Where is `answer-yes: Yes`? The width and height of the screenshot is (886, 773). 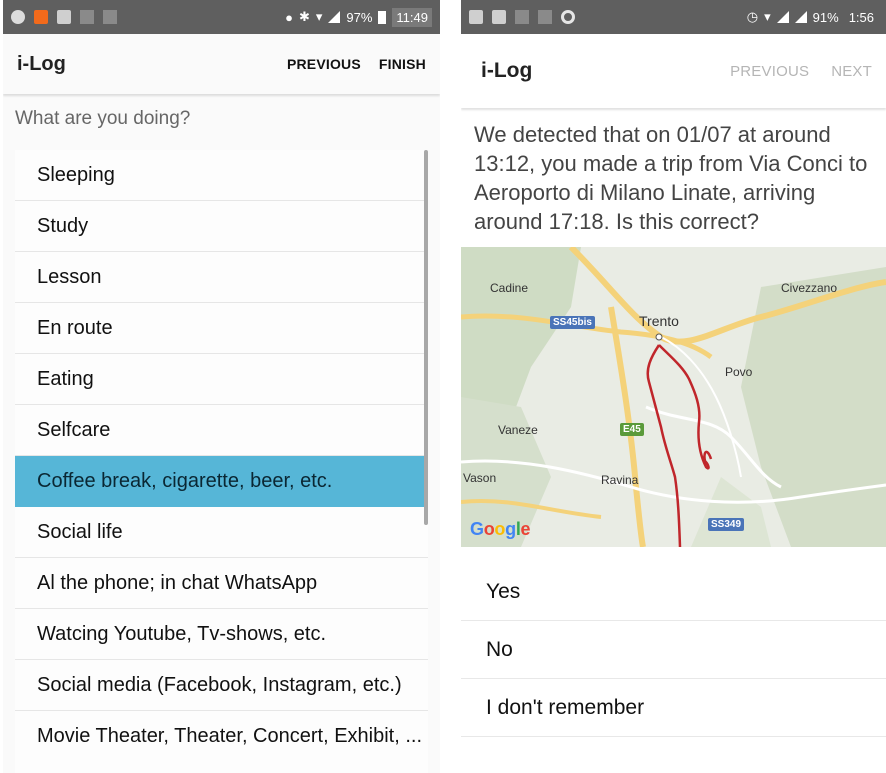
answer-yes: Yes is located at coordinates (673, 592).